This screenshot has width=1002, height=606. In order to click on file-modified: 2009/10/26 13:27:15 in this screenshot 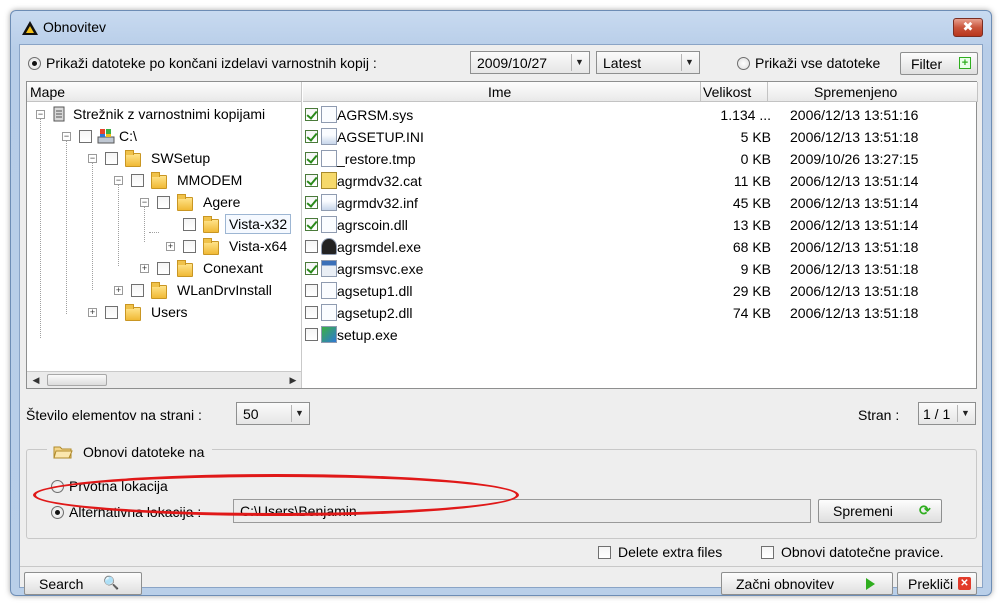, I will do `click(854, 159)`.